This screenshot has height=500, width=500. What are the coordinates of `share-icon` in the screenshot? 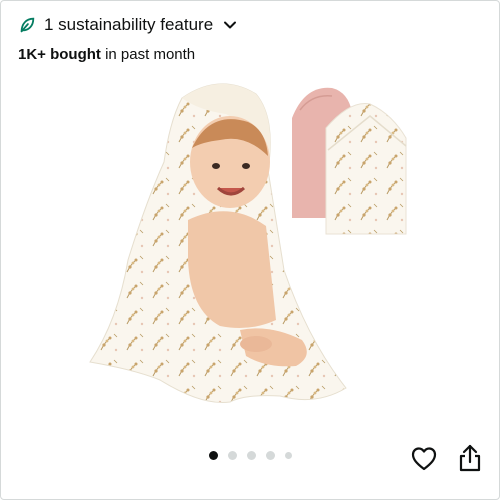 It's located at (470, 458).